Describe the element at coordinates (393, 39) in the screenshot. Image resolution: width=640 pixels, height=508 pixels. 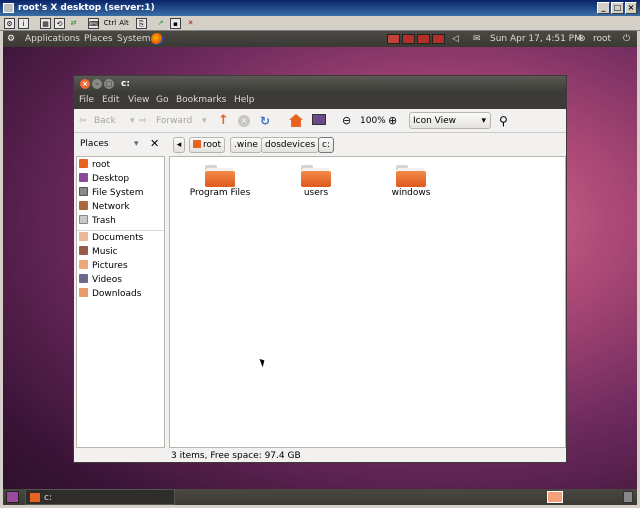
I see `workspace-1-icon` at that location.